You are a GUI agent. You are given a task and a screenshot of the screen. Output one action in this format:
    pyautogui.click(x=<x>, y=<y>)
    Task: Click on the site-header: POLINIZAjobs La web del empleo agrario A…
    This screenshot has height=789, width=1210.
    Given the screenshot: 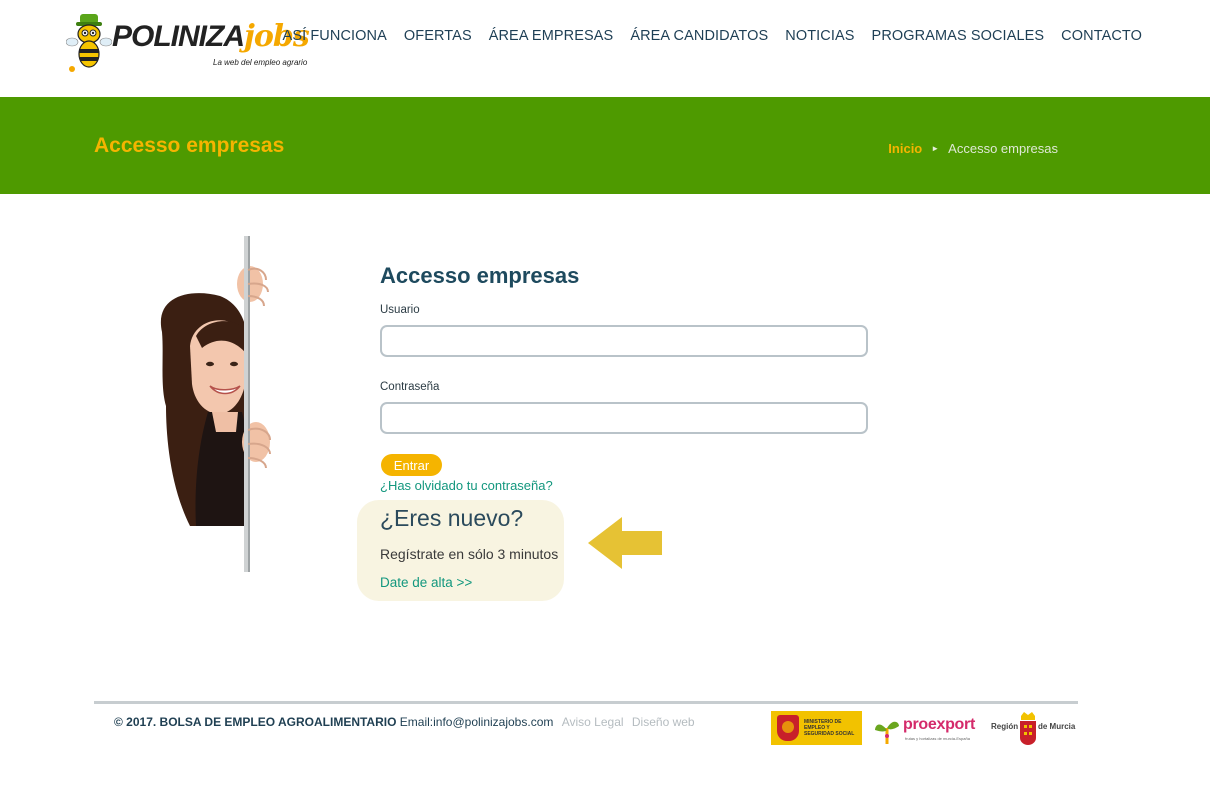 What is the action you would take?
    pyautogui.click(x=605, y=48)
    